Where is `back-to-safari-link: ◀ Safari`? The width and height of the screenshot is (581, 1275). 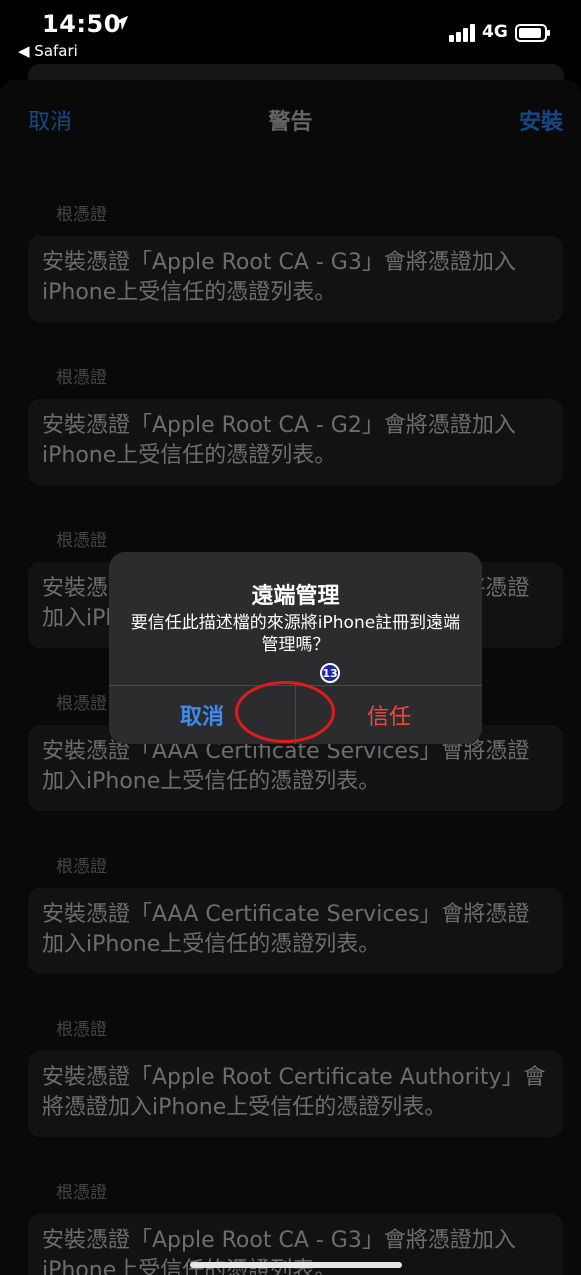
back-to-safari-link: ◀ Safari is located at coordinates (48, 51).